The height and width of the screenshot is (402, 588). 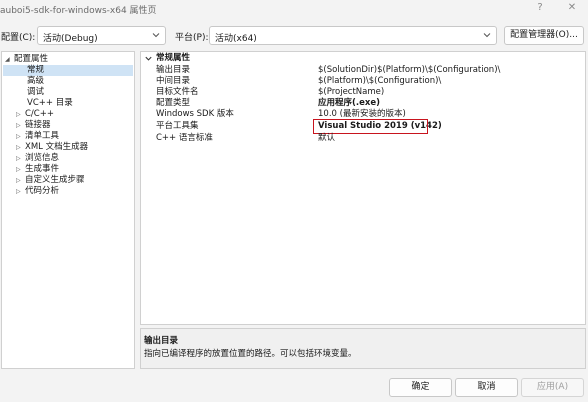 What do you see at coordinates (353, 35) in the screenshot?
I see `platform-dropdown: 活动(x64)` at bounding box center [353, 35].